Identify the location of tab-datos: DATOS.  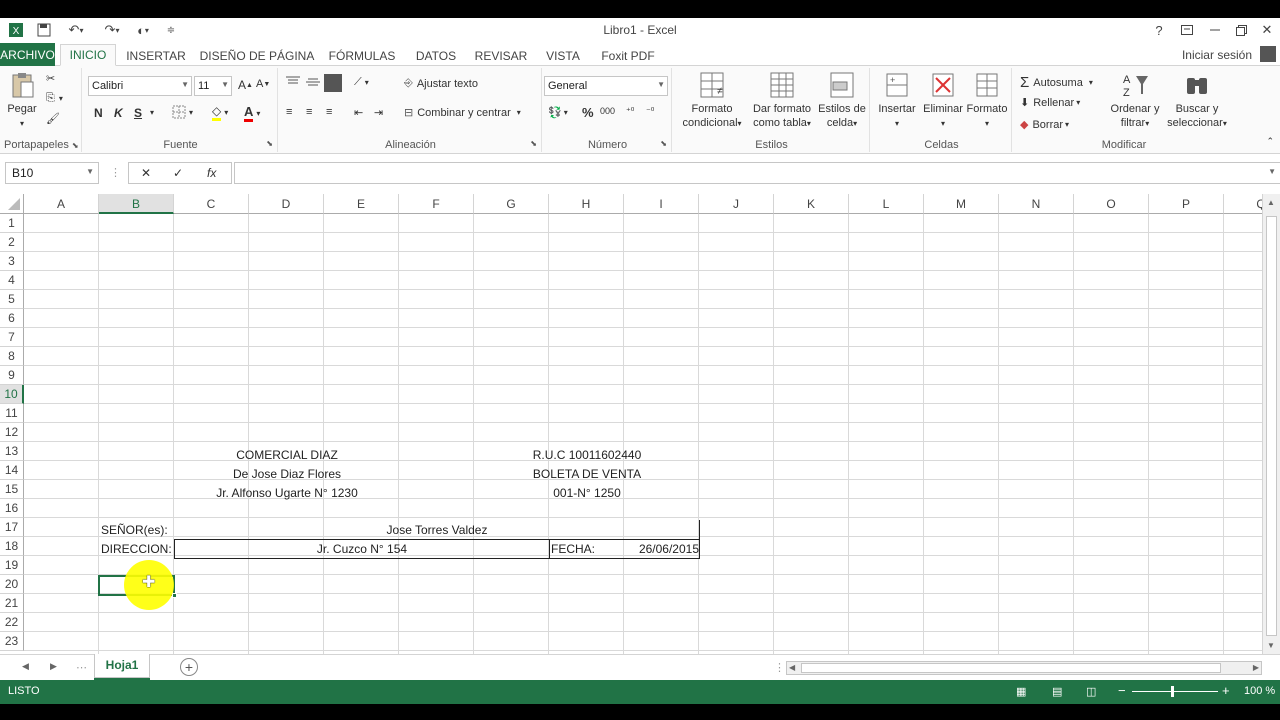
(436, 55).